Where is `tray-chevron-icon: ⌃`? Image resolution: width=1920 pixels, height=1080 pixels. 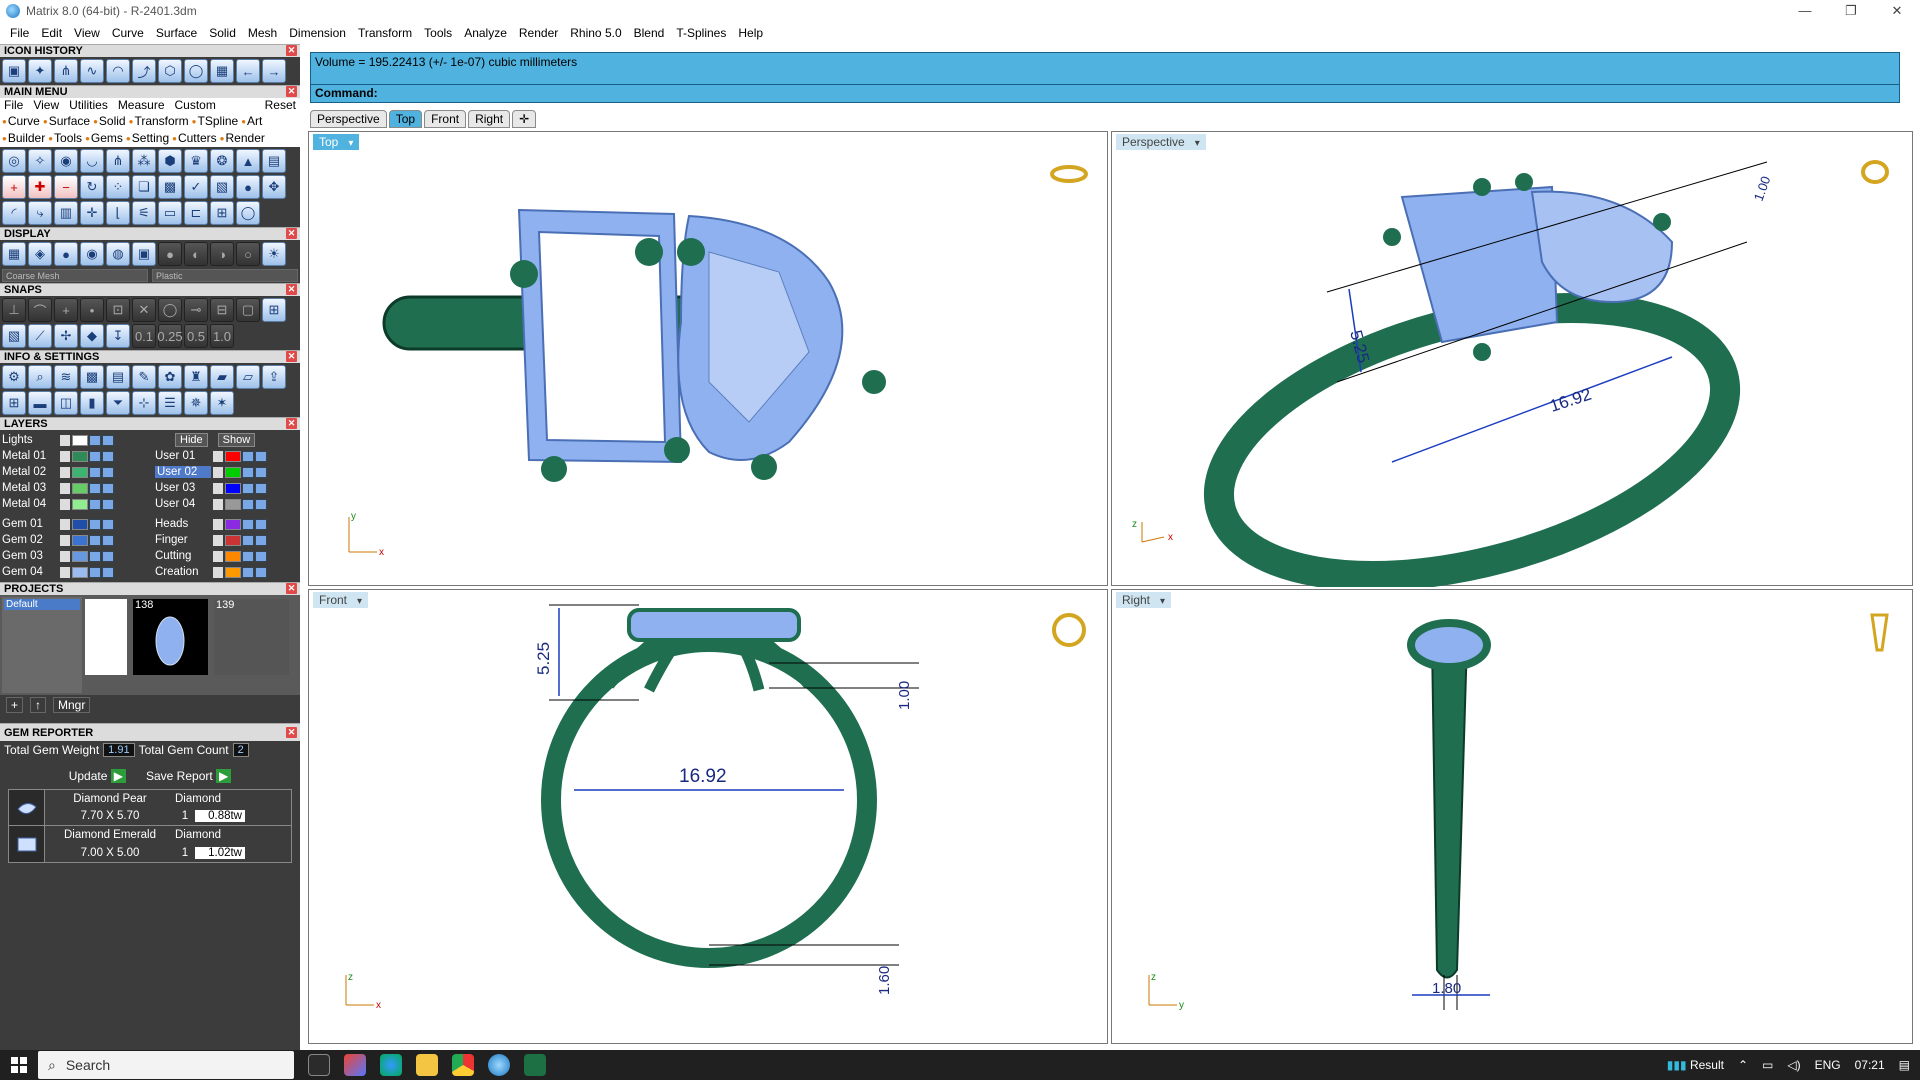 tray-chevron-icon: ⌃ is located at coordinates (1743, 1065).